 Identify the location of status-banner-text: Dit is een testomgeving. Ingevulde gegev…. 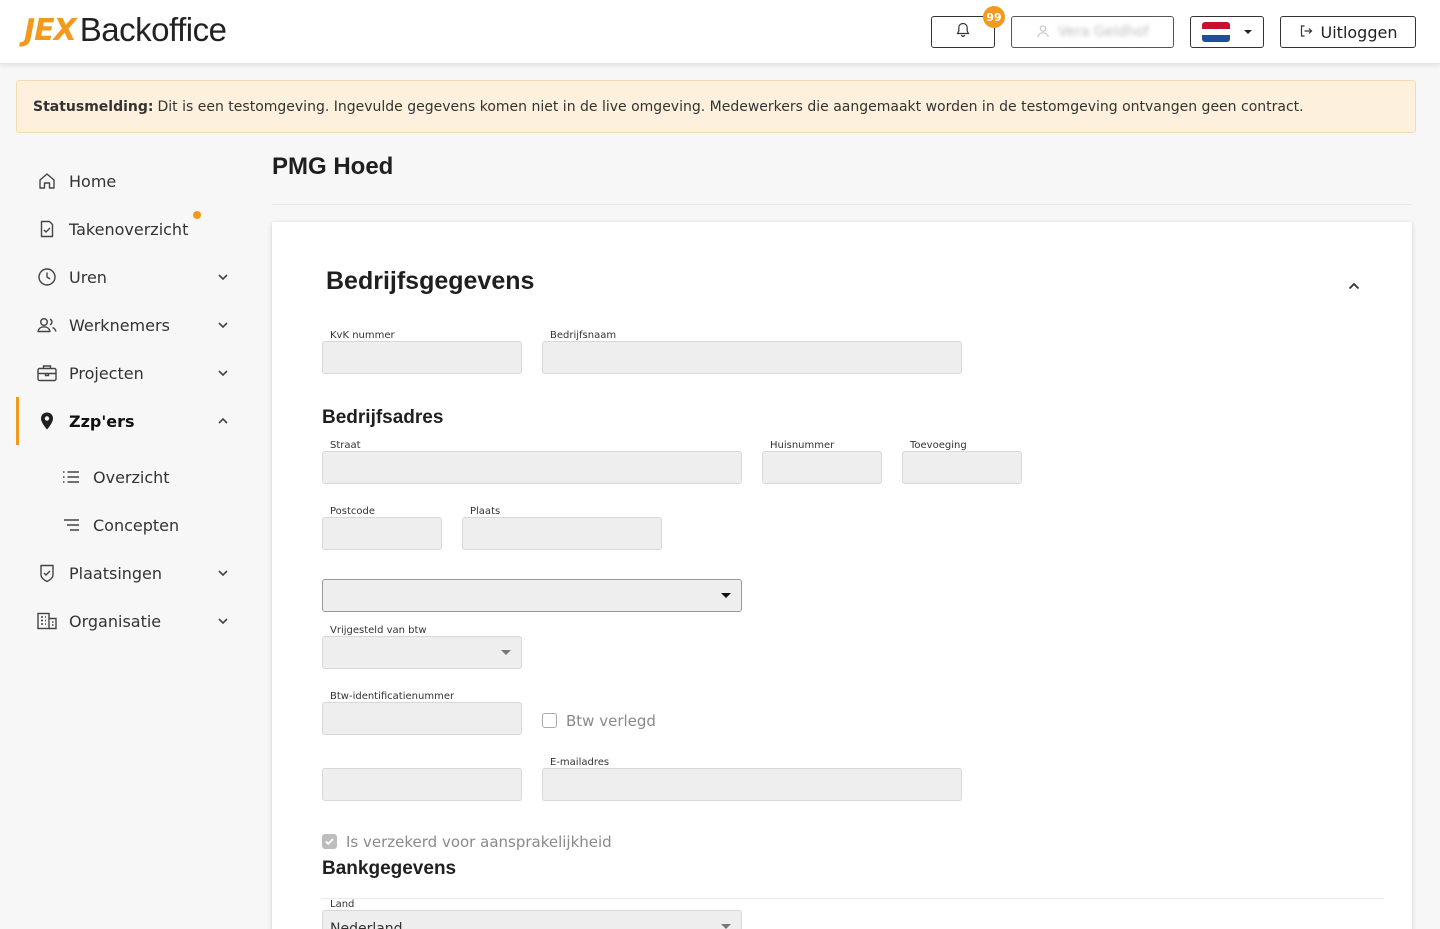
(730, 106).